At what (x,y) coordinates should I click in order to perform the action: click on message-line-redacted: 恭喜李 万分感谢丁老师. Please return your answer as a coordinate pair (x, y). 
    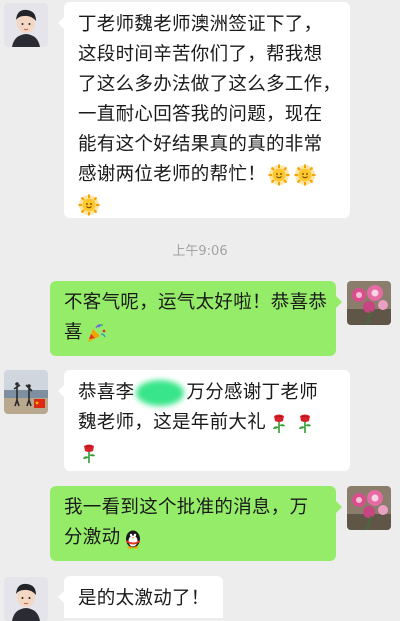
    Looking at the image, I should click on (214, 393).